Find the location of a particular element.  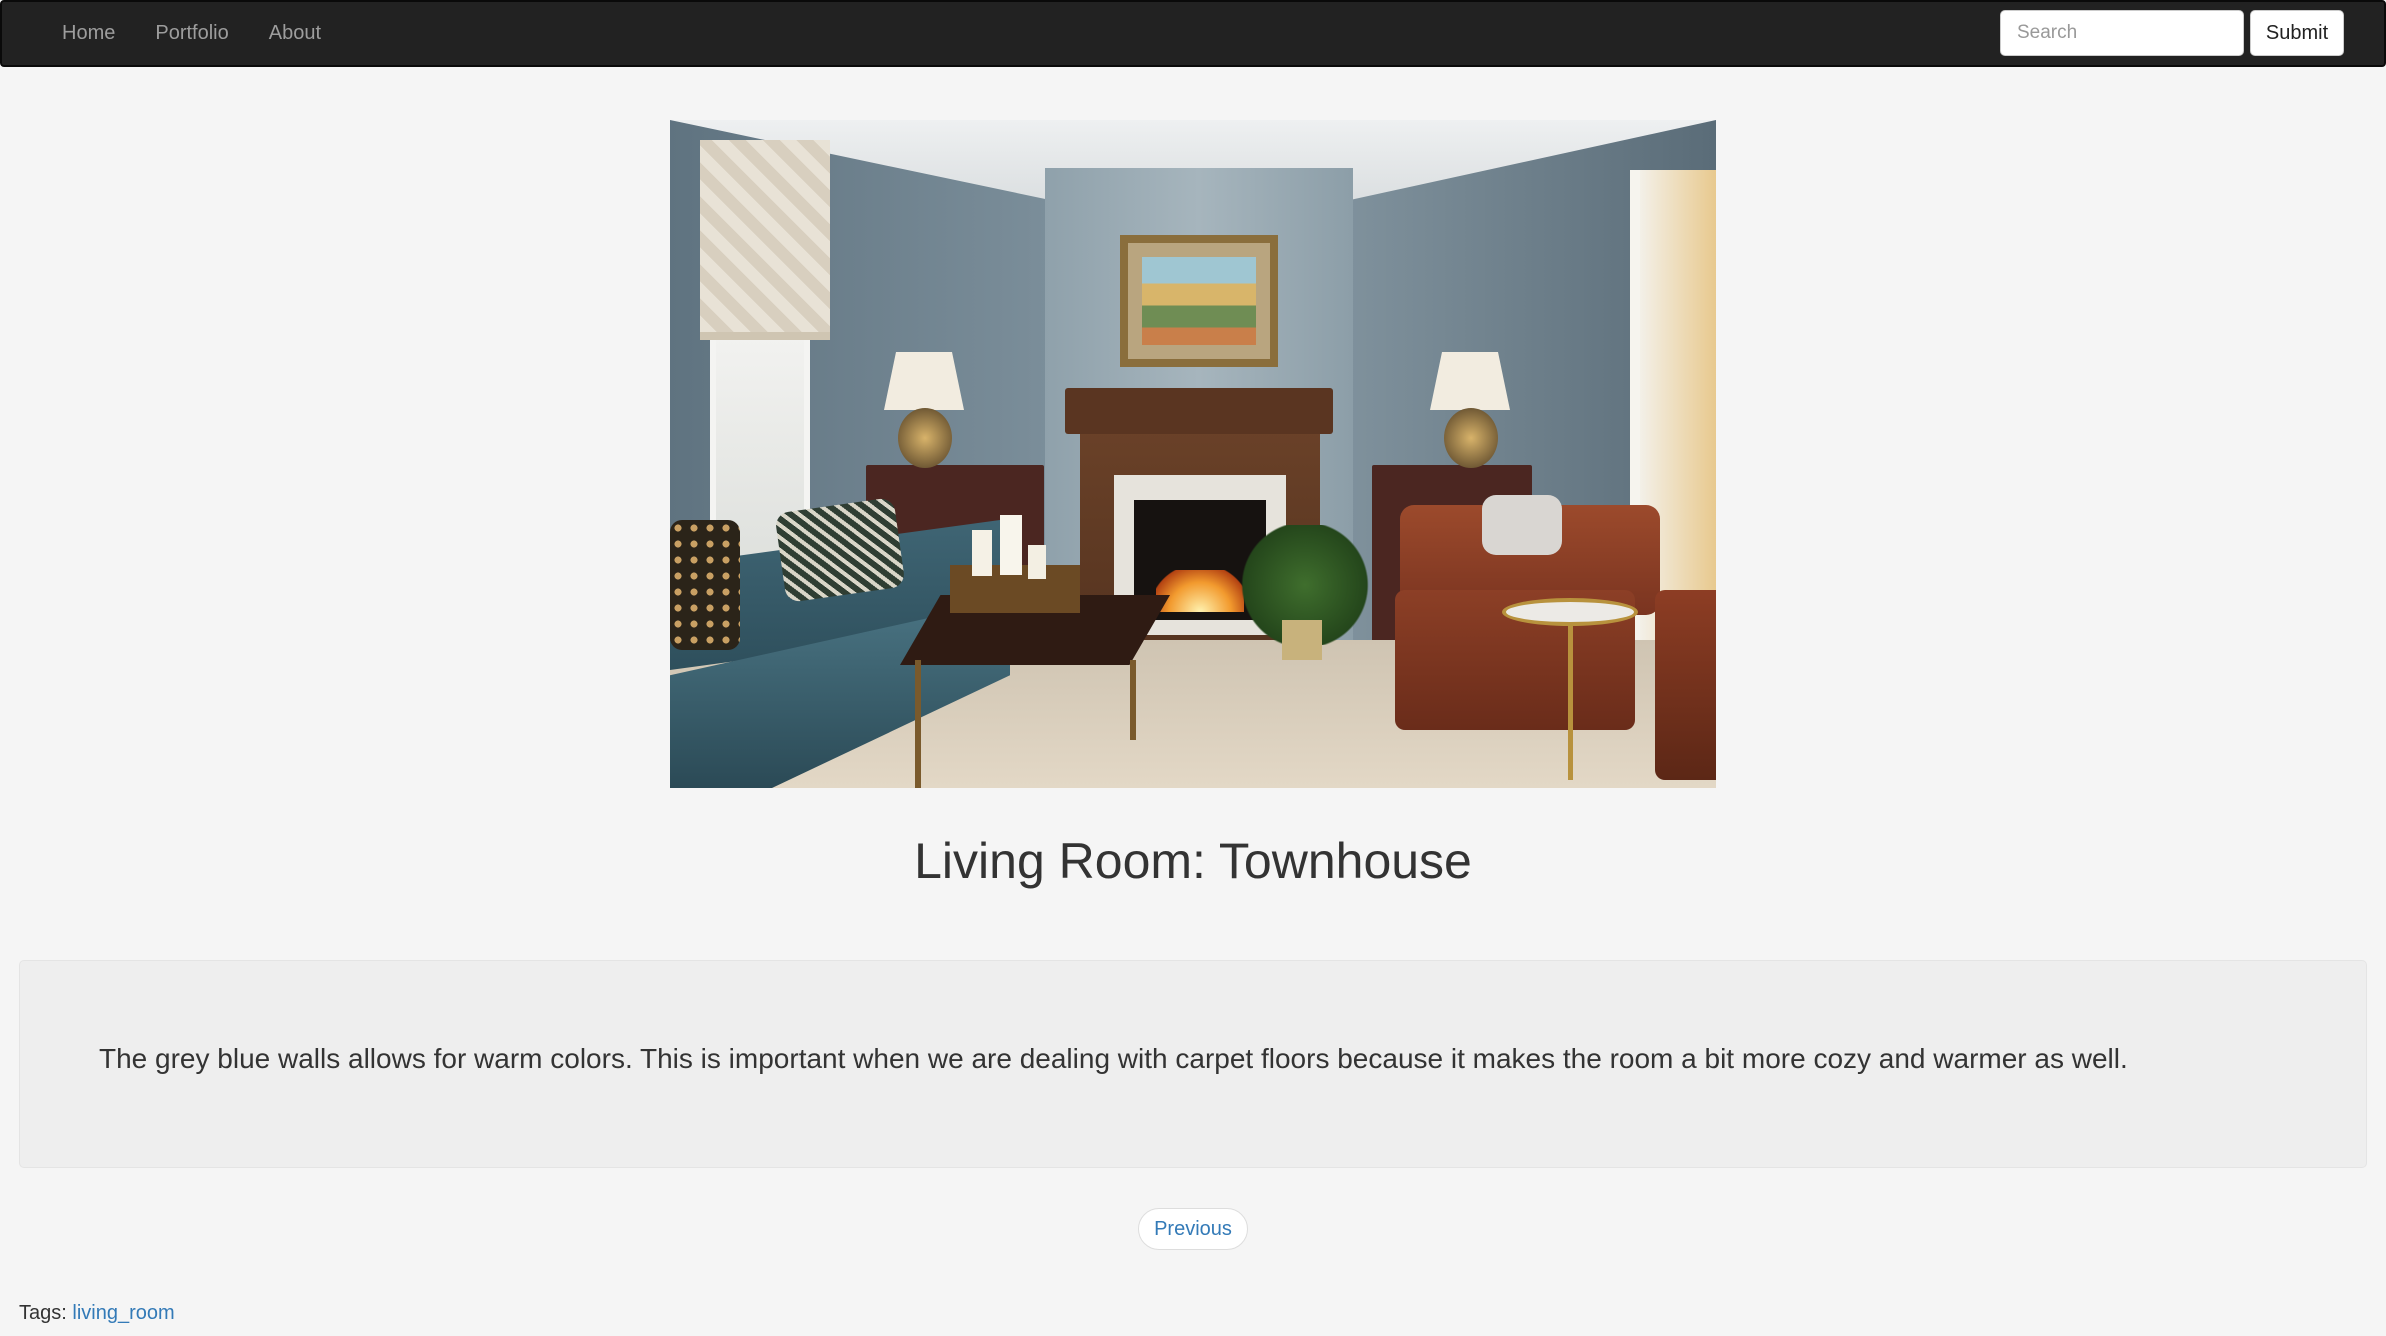

nav-links: Home Portfolio About is located at coordinates (191, 33).